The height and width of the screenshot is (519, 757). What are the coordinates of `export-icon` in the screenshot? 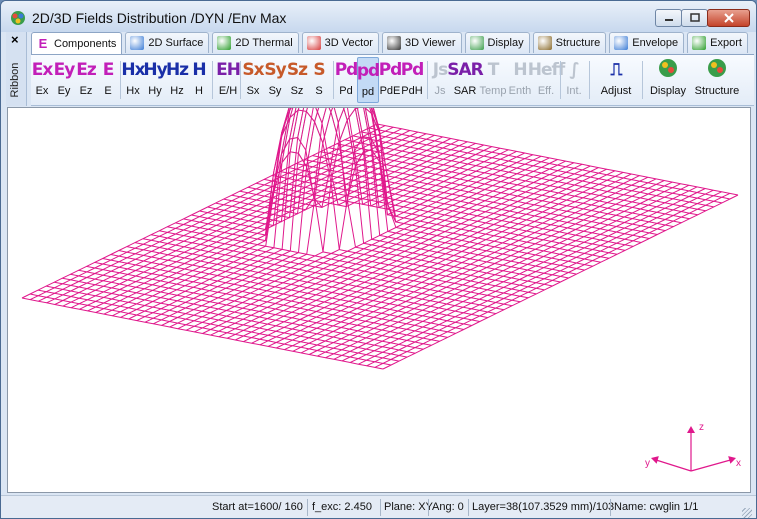 It's located at (699, 43).